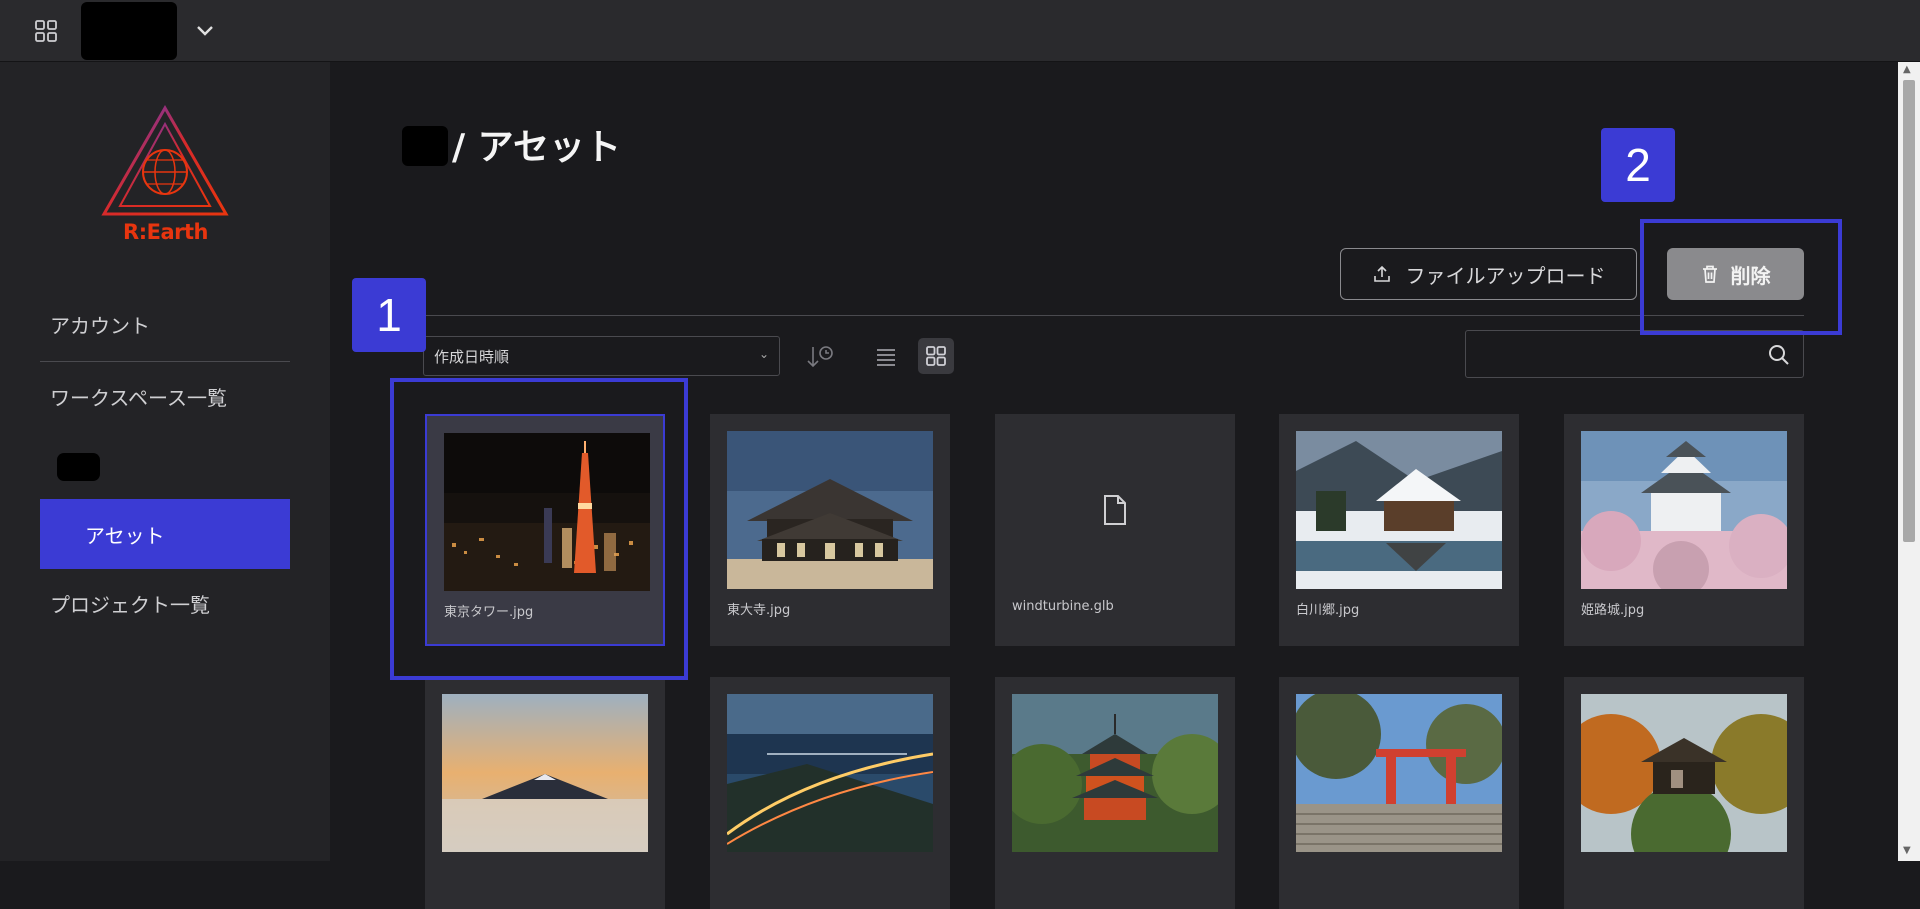 The height and width of the screenshot is (909, 1920). Describe the element at coordinates (165, 361) in the screenshot. I see `sidebar-divider` at that location.